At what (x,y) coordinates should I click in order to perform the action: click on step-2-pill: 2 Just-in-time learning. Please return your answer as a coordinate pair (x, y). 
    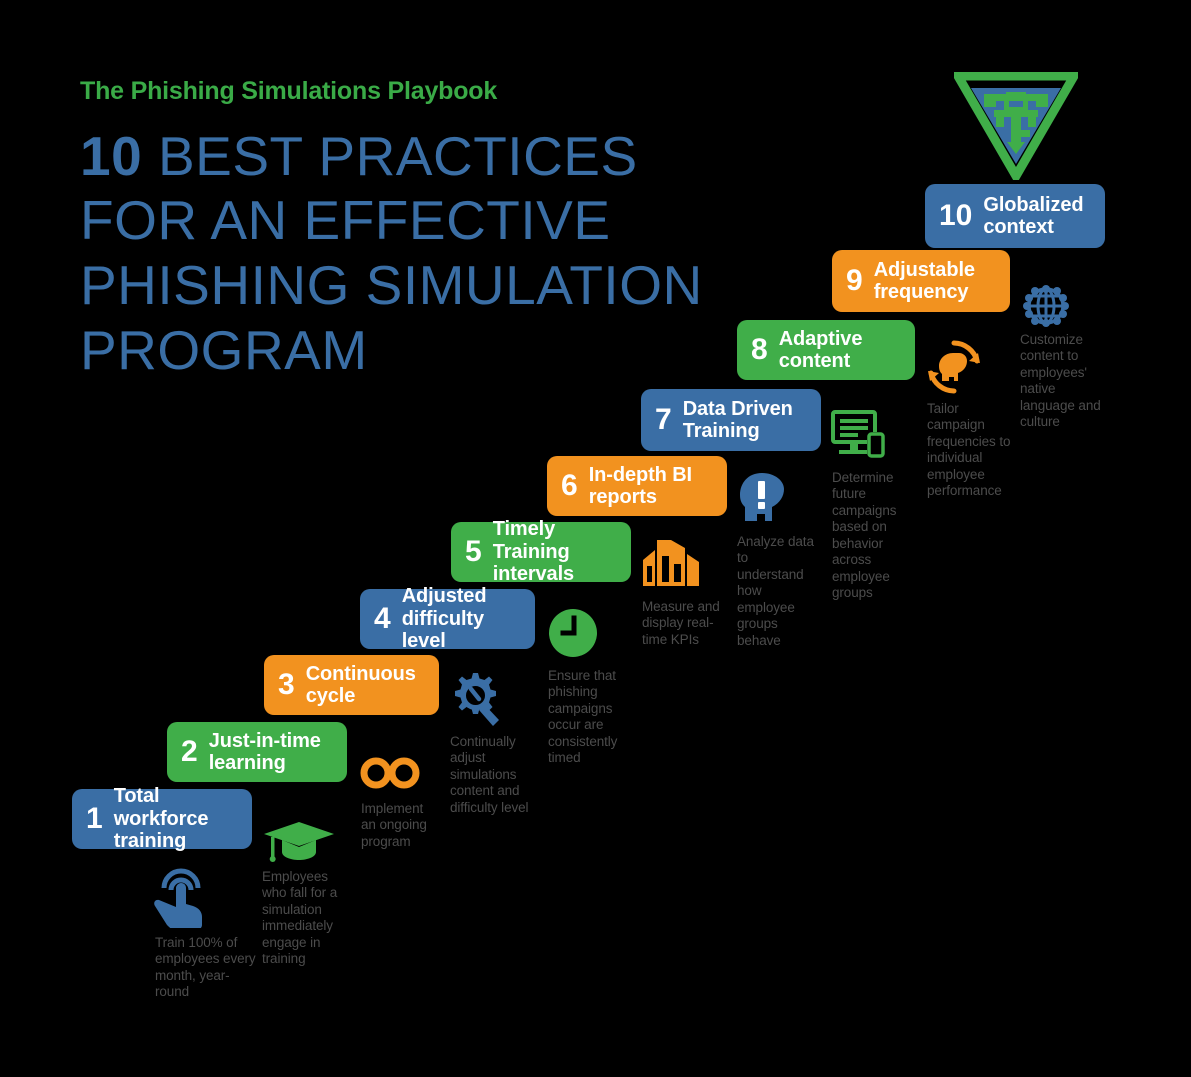
    Looking at the image, I should click on (257, 752).